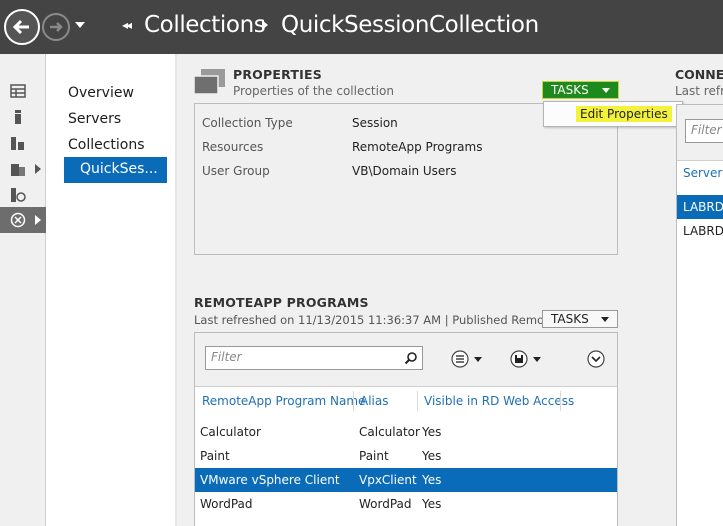  Describe the element at coordinates (277, 74) in the screenshot. I see `properties-title: PROPERTIES` at that location.